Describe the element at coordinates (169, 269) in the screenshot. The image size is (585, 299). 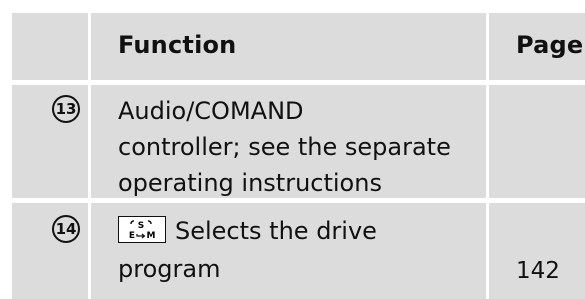
I see `function-line: program` at that location.